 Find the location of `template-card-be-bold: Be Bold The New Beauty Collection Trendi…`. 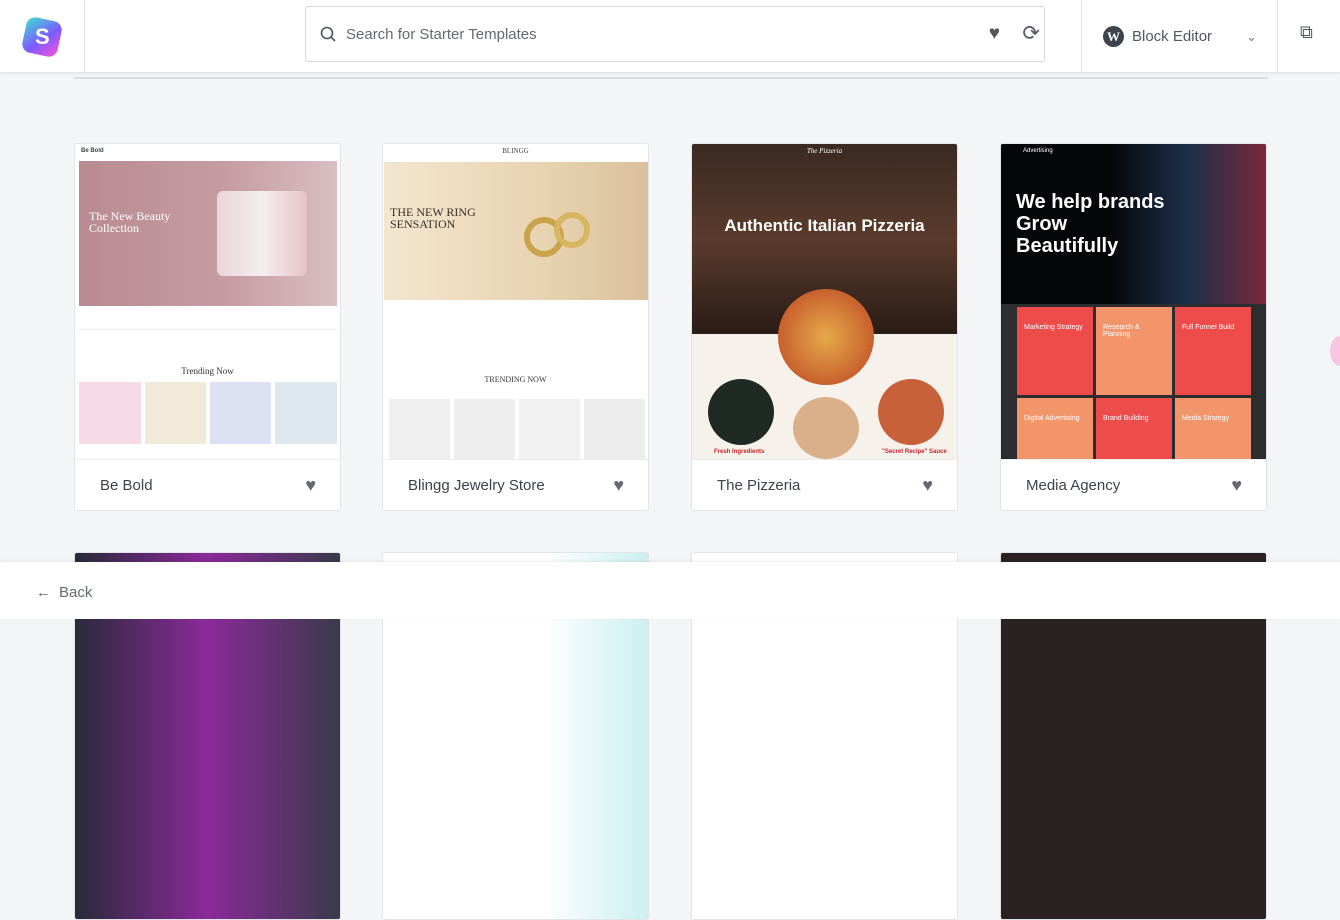

template-card-be-bold: Be Bold The New Beauty Collection Trendi… is located at coordinates (207, 327).